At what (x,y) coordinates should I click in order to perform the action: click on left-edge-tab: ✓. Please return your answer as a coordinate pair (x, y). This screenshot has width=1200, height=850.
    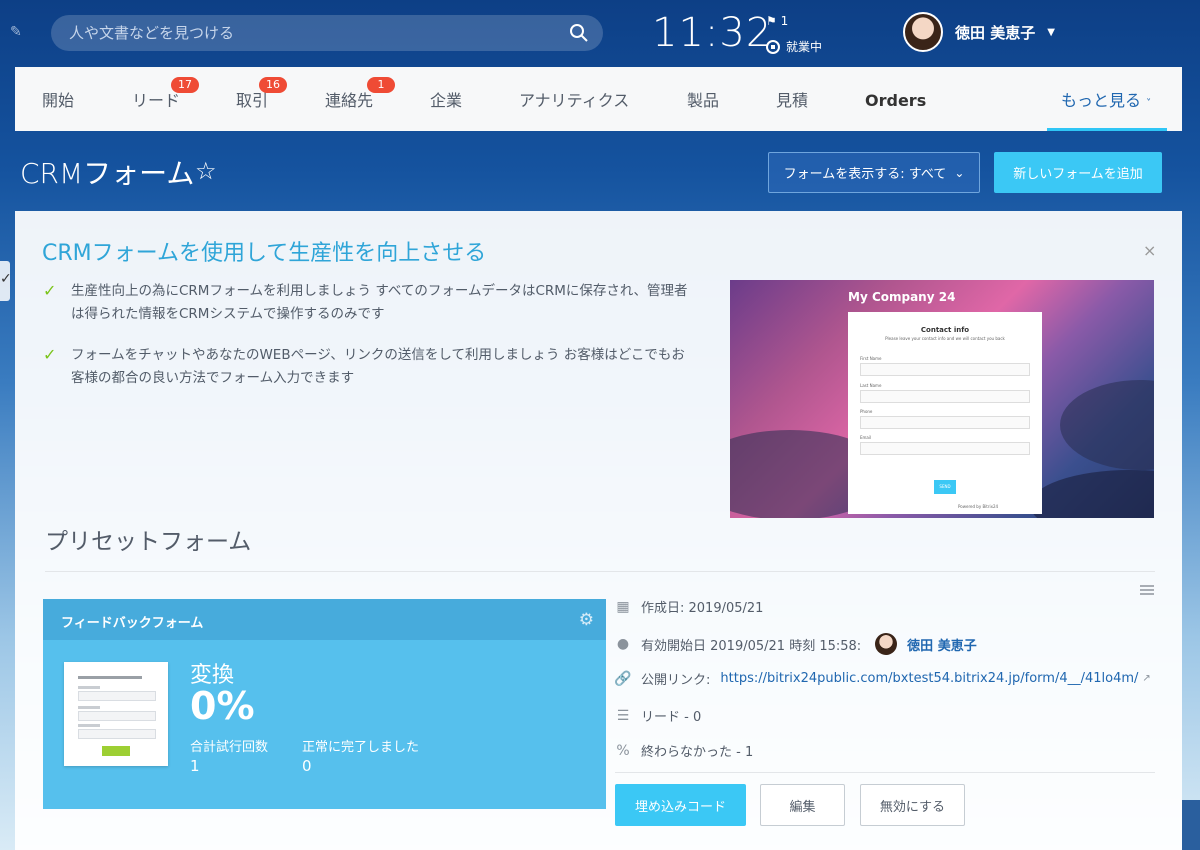
    Looking at the image, I should click on (6, 281).